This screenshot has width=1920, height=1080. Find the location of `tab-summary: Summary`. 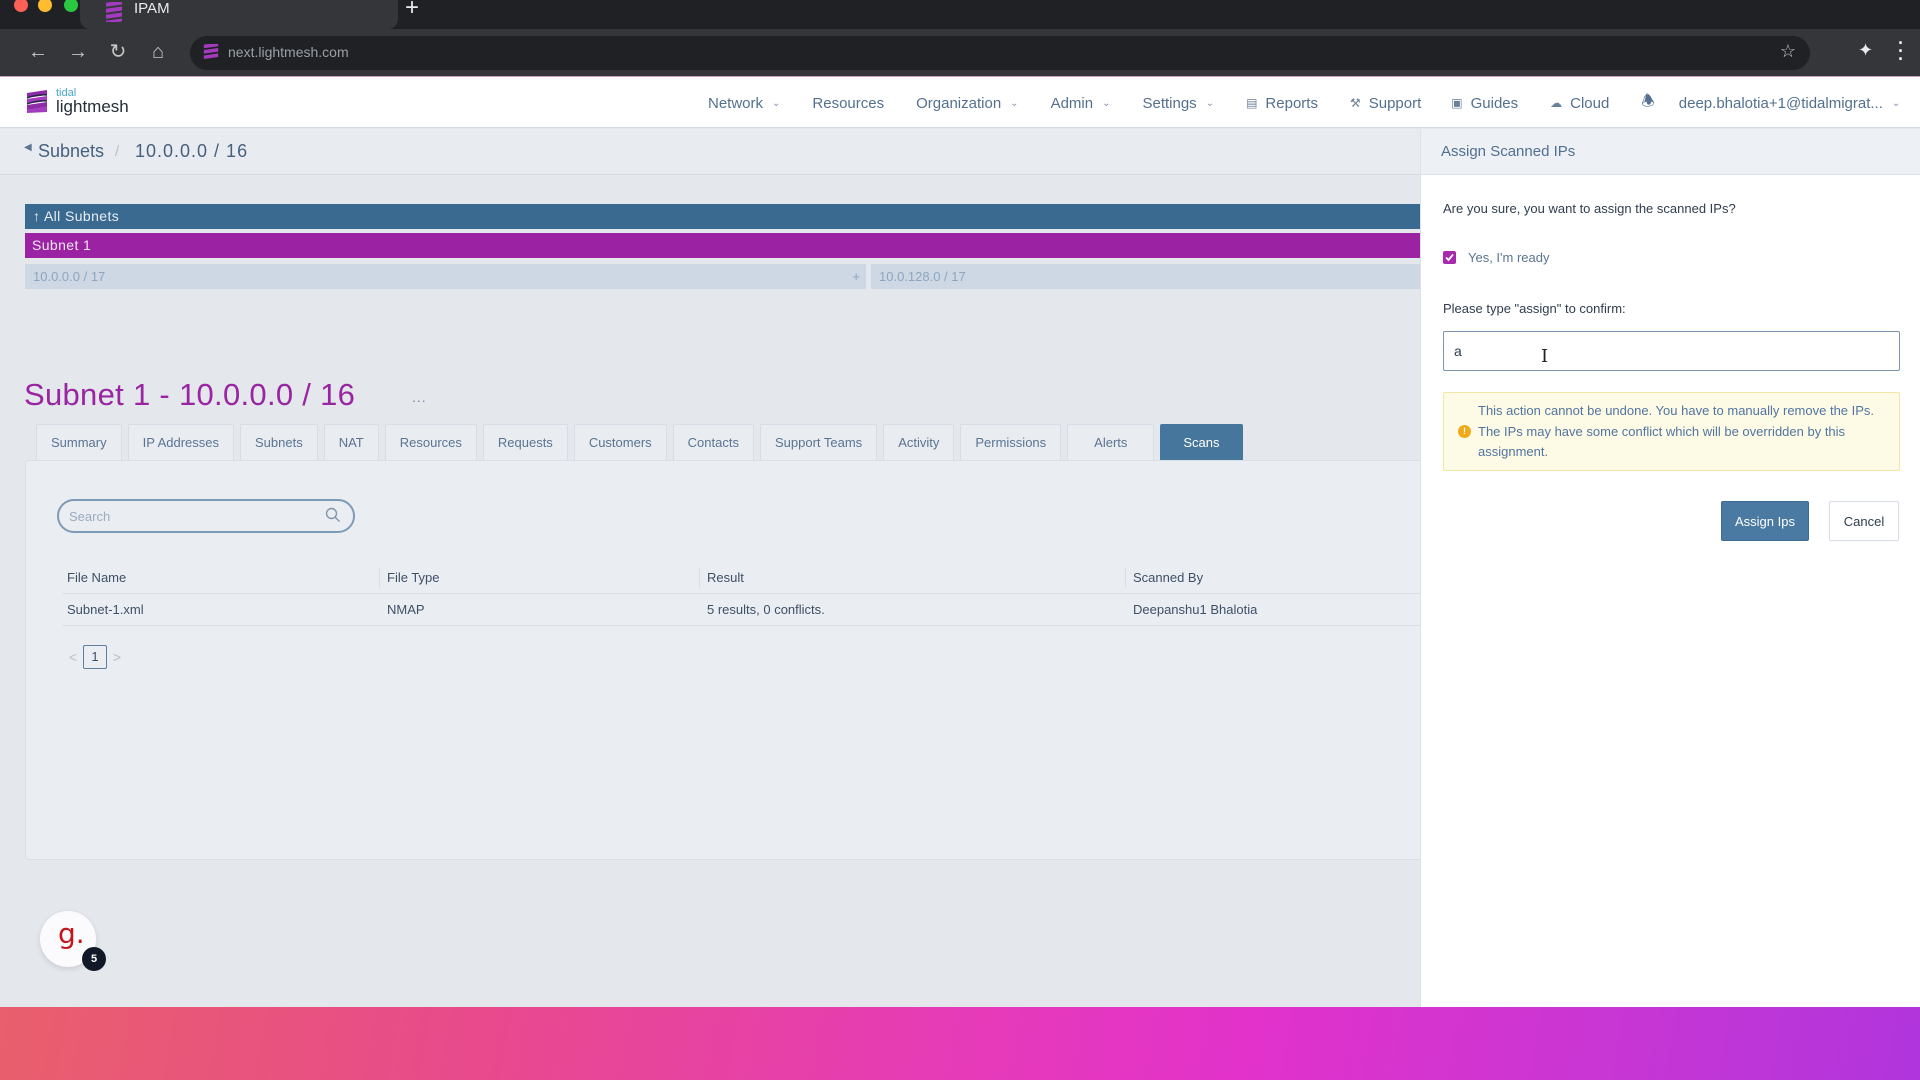

tab-summary: Summary is located at coordinates (79, 442).